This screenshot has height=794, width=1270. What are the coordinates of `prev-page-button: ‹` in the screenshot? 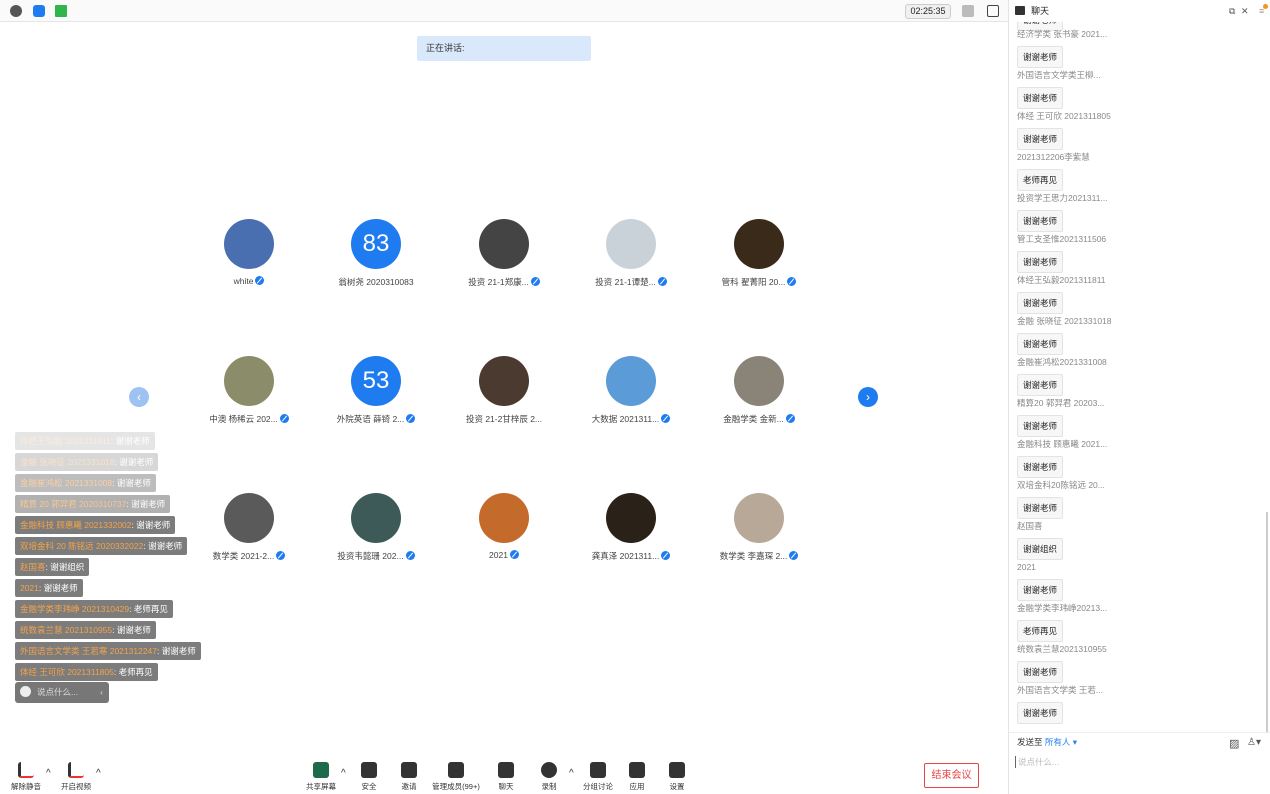 It's located at (139, 397).